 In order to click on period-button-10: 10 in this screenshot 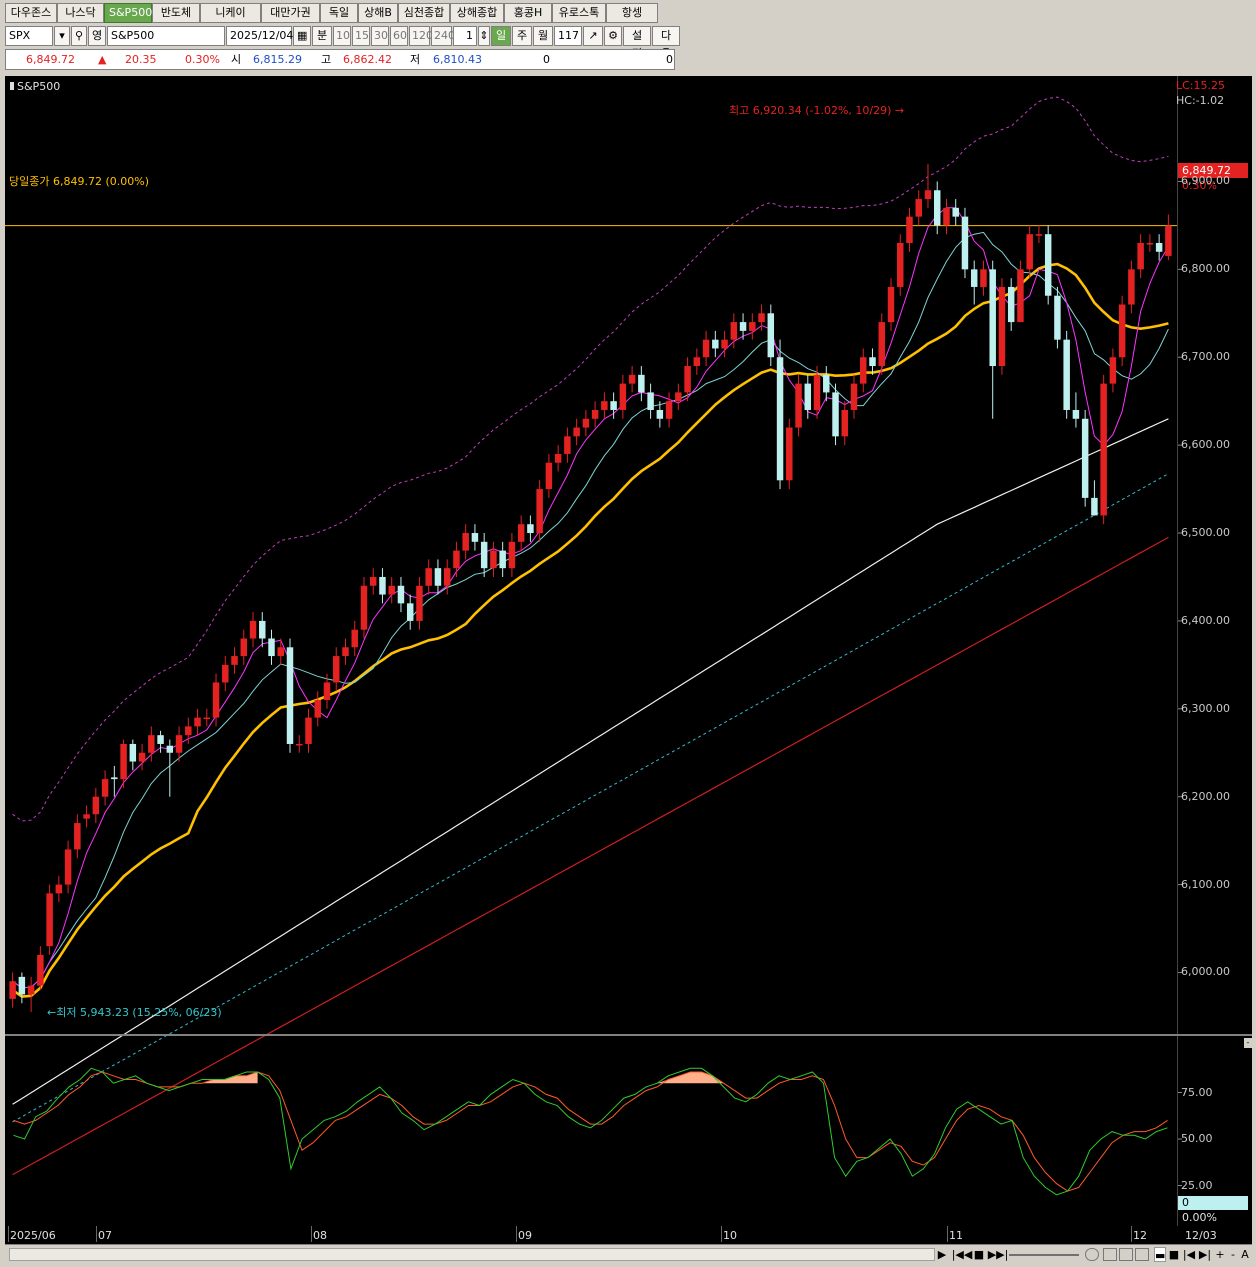, I will do `click(342, 35)`.